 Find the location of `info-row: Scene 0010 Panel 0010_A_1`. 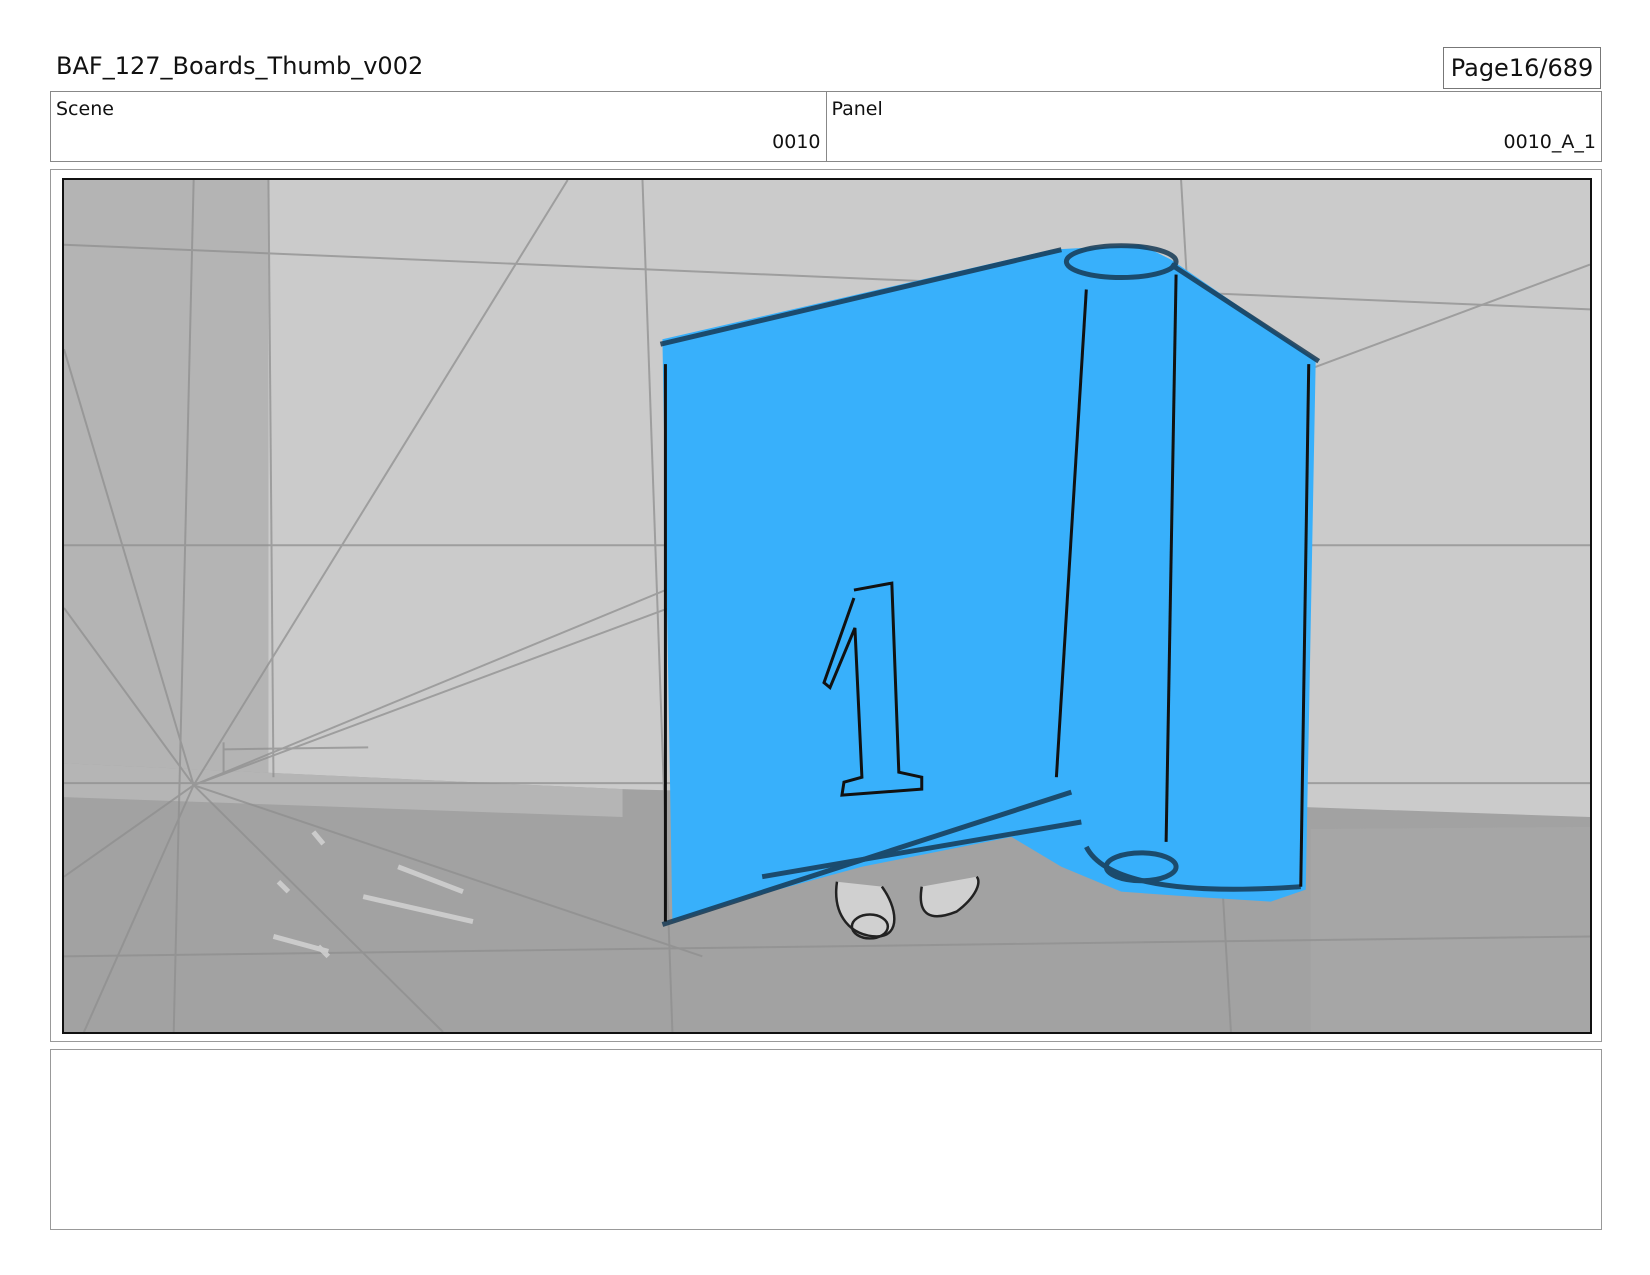

info-row: Scene 0010 Panel 0010_A_1 is located at coordinates (826, 126).